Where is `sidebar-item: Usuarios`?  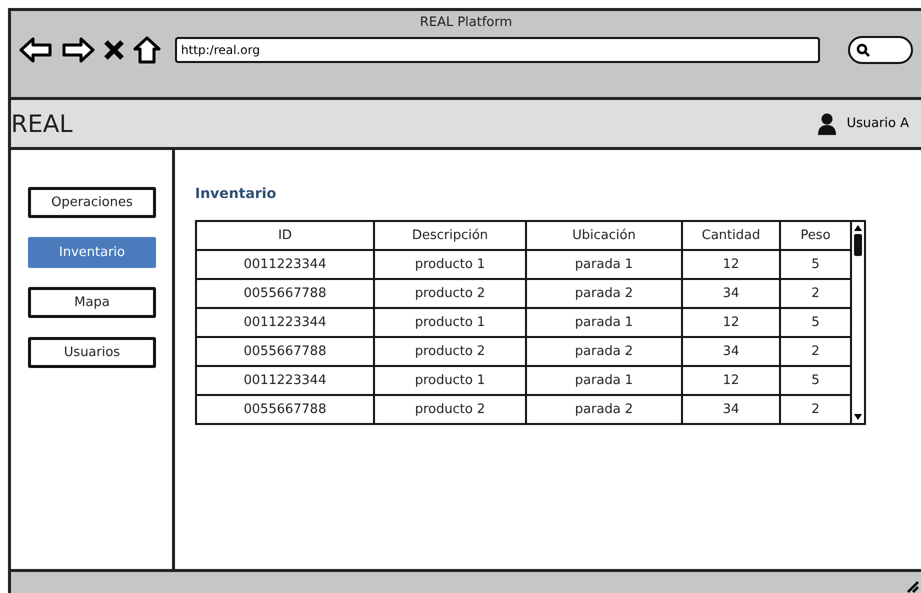
sidebar-item: Usuarios is located at coordinates (92, 352).